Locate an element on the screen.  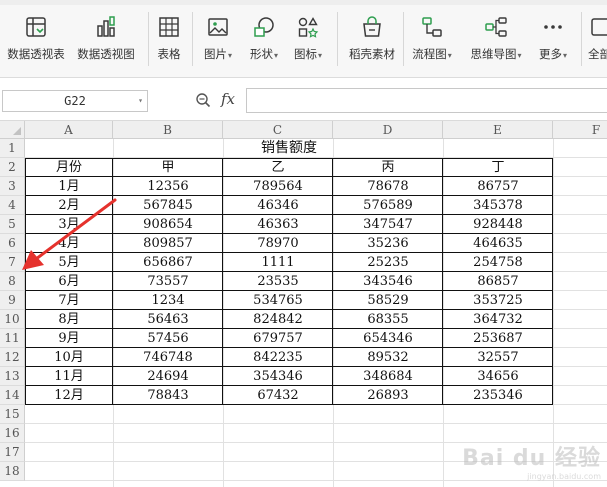
table-cell: 25235 is located at coordinates (388, 262).